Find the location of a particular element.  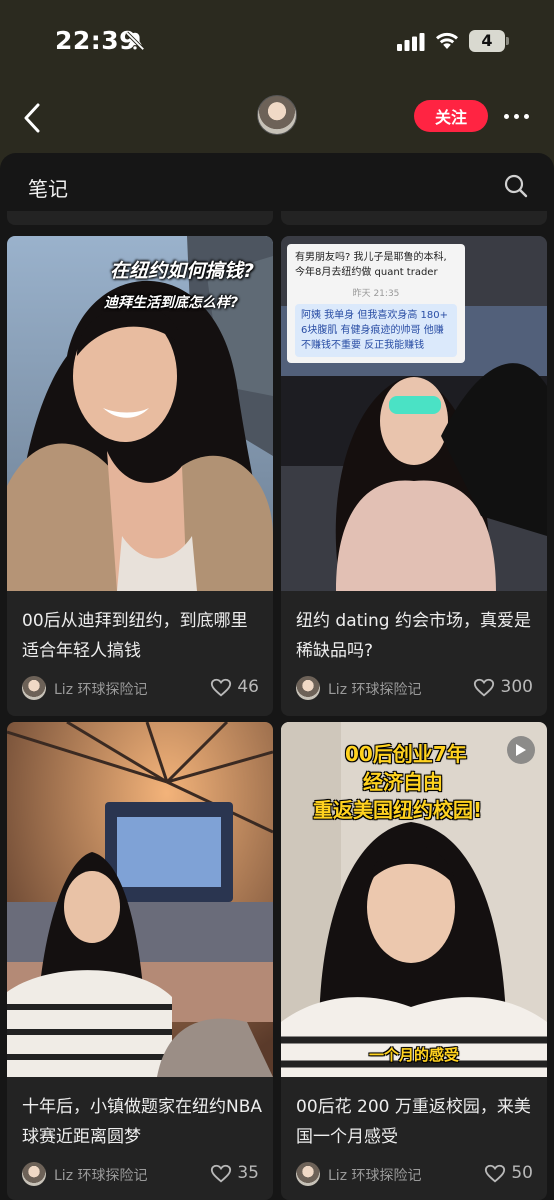

like-count: 35 is located at coordinates (248, 1173).